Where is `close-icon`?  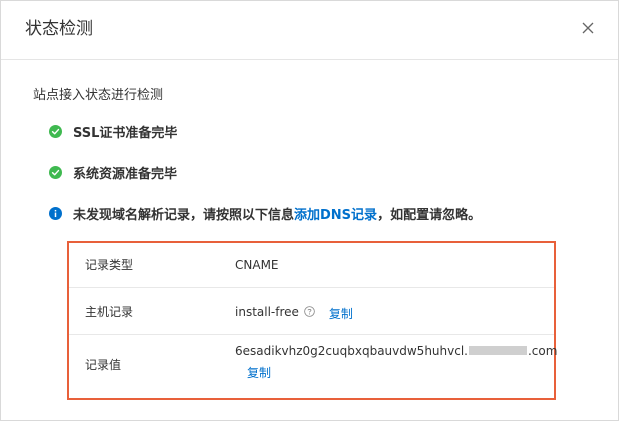
close-icon is located at coordinates (588, 28).